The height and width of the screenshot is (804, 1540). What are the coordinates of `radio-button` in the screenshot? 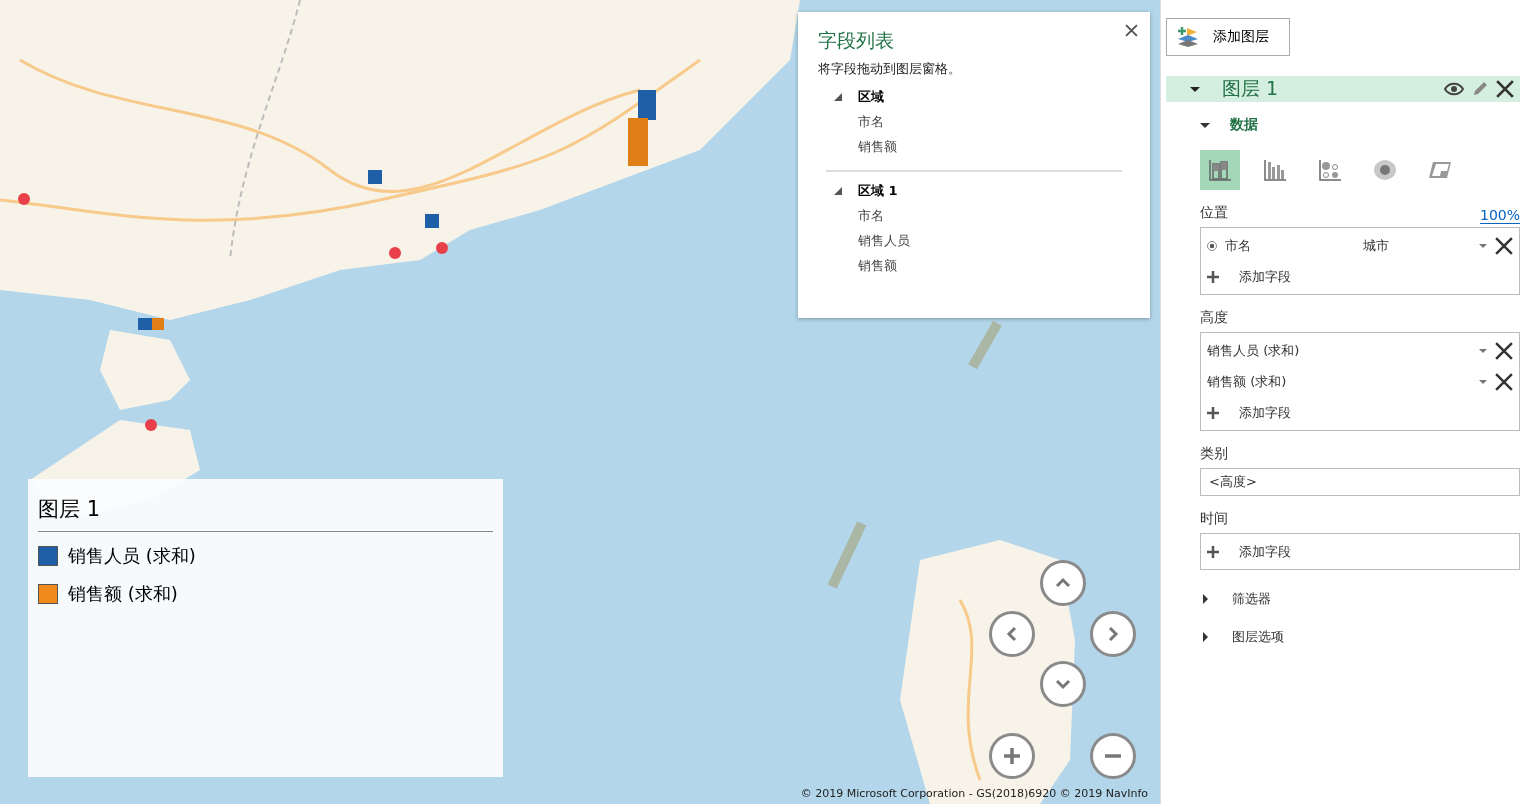 It's located at (1212, 245).